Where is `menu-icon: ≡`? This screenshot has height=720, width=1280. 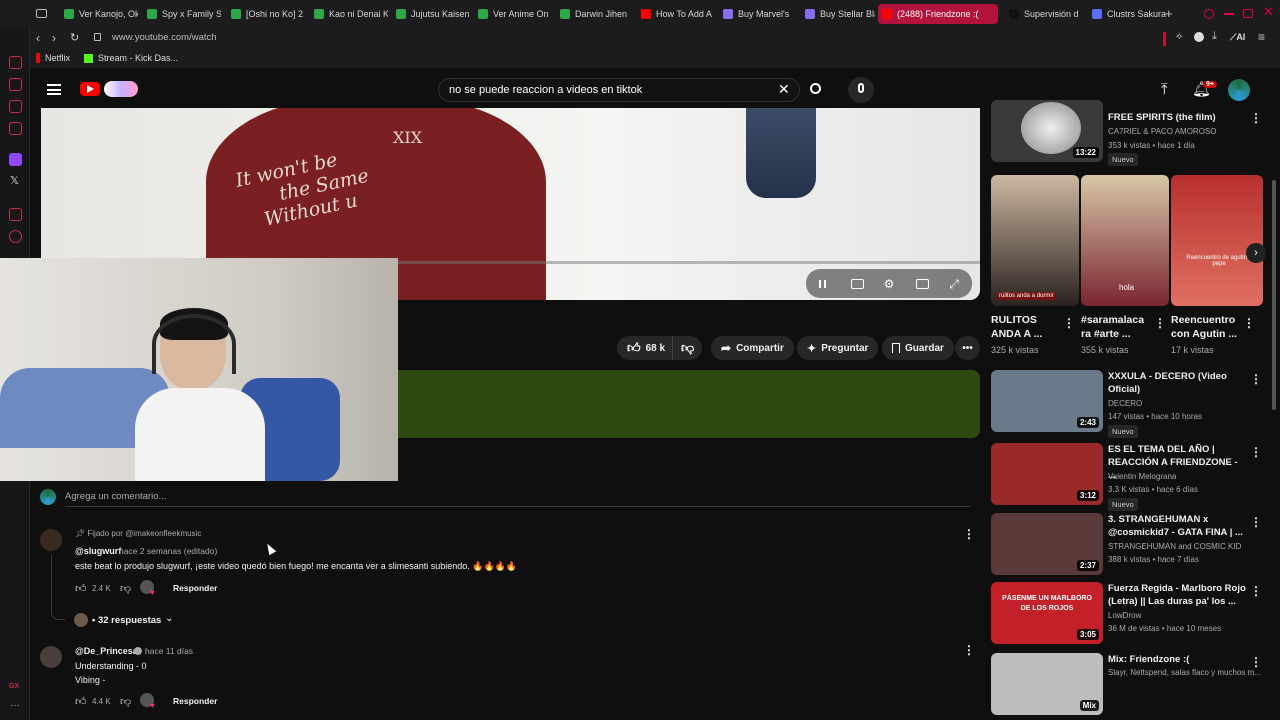
menu-icon: ≡ is located at coordinates (1261, 37).